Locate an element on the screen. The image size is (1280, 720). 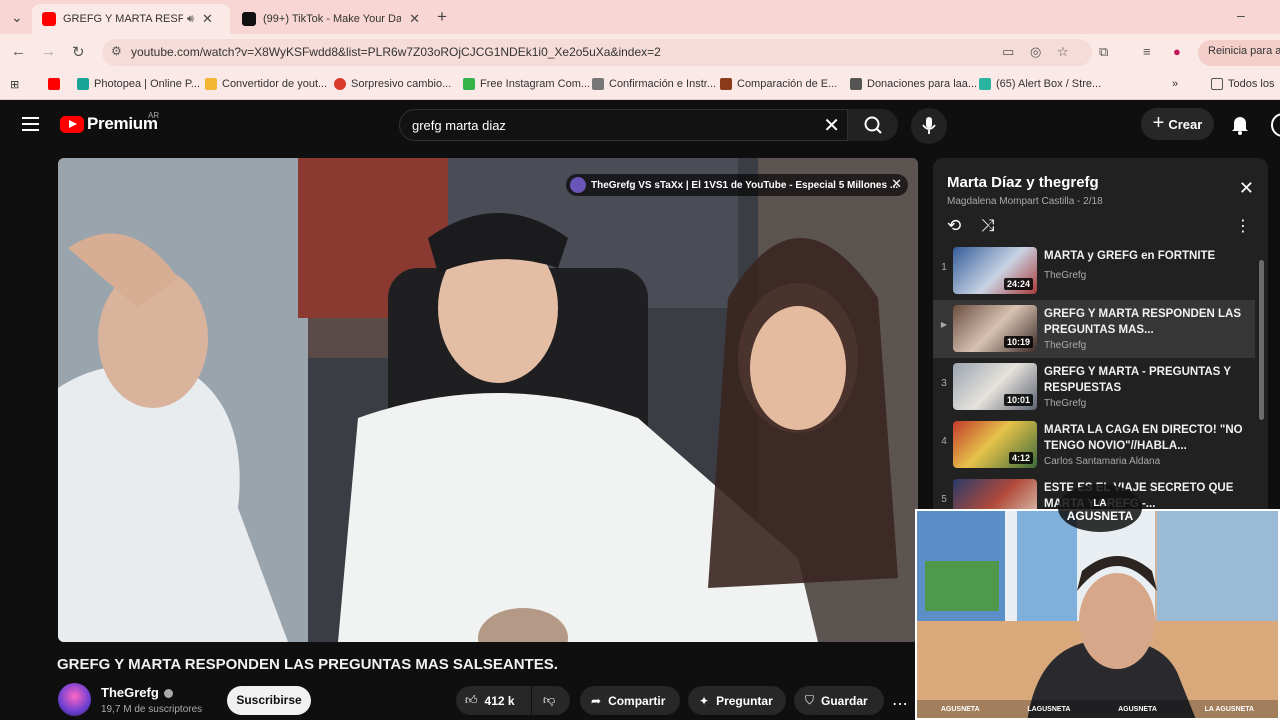
save-playlist-icon: ⛉ is located at coordinates (810, 700).